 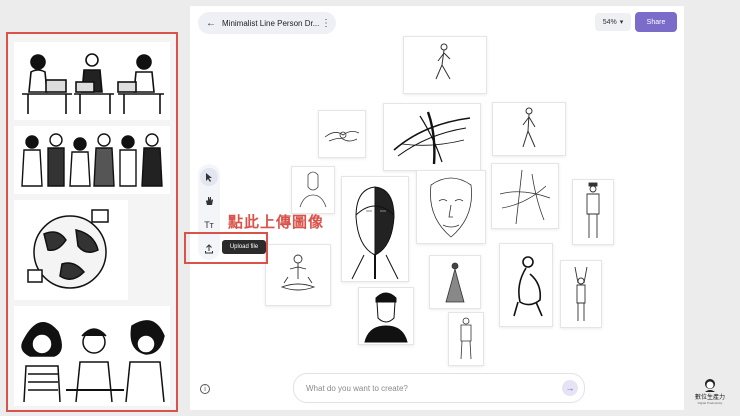 I want to click on man-arms-up-drawing, so click(x=581, y=293).